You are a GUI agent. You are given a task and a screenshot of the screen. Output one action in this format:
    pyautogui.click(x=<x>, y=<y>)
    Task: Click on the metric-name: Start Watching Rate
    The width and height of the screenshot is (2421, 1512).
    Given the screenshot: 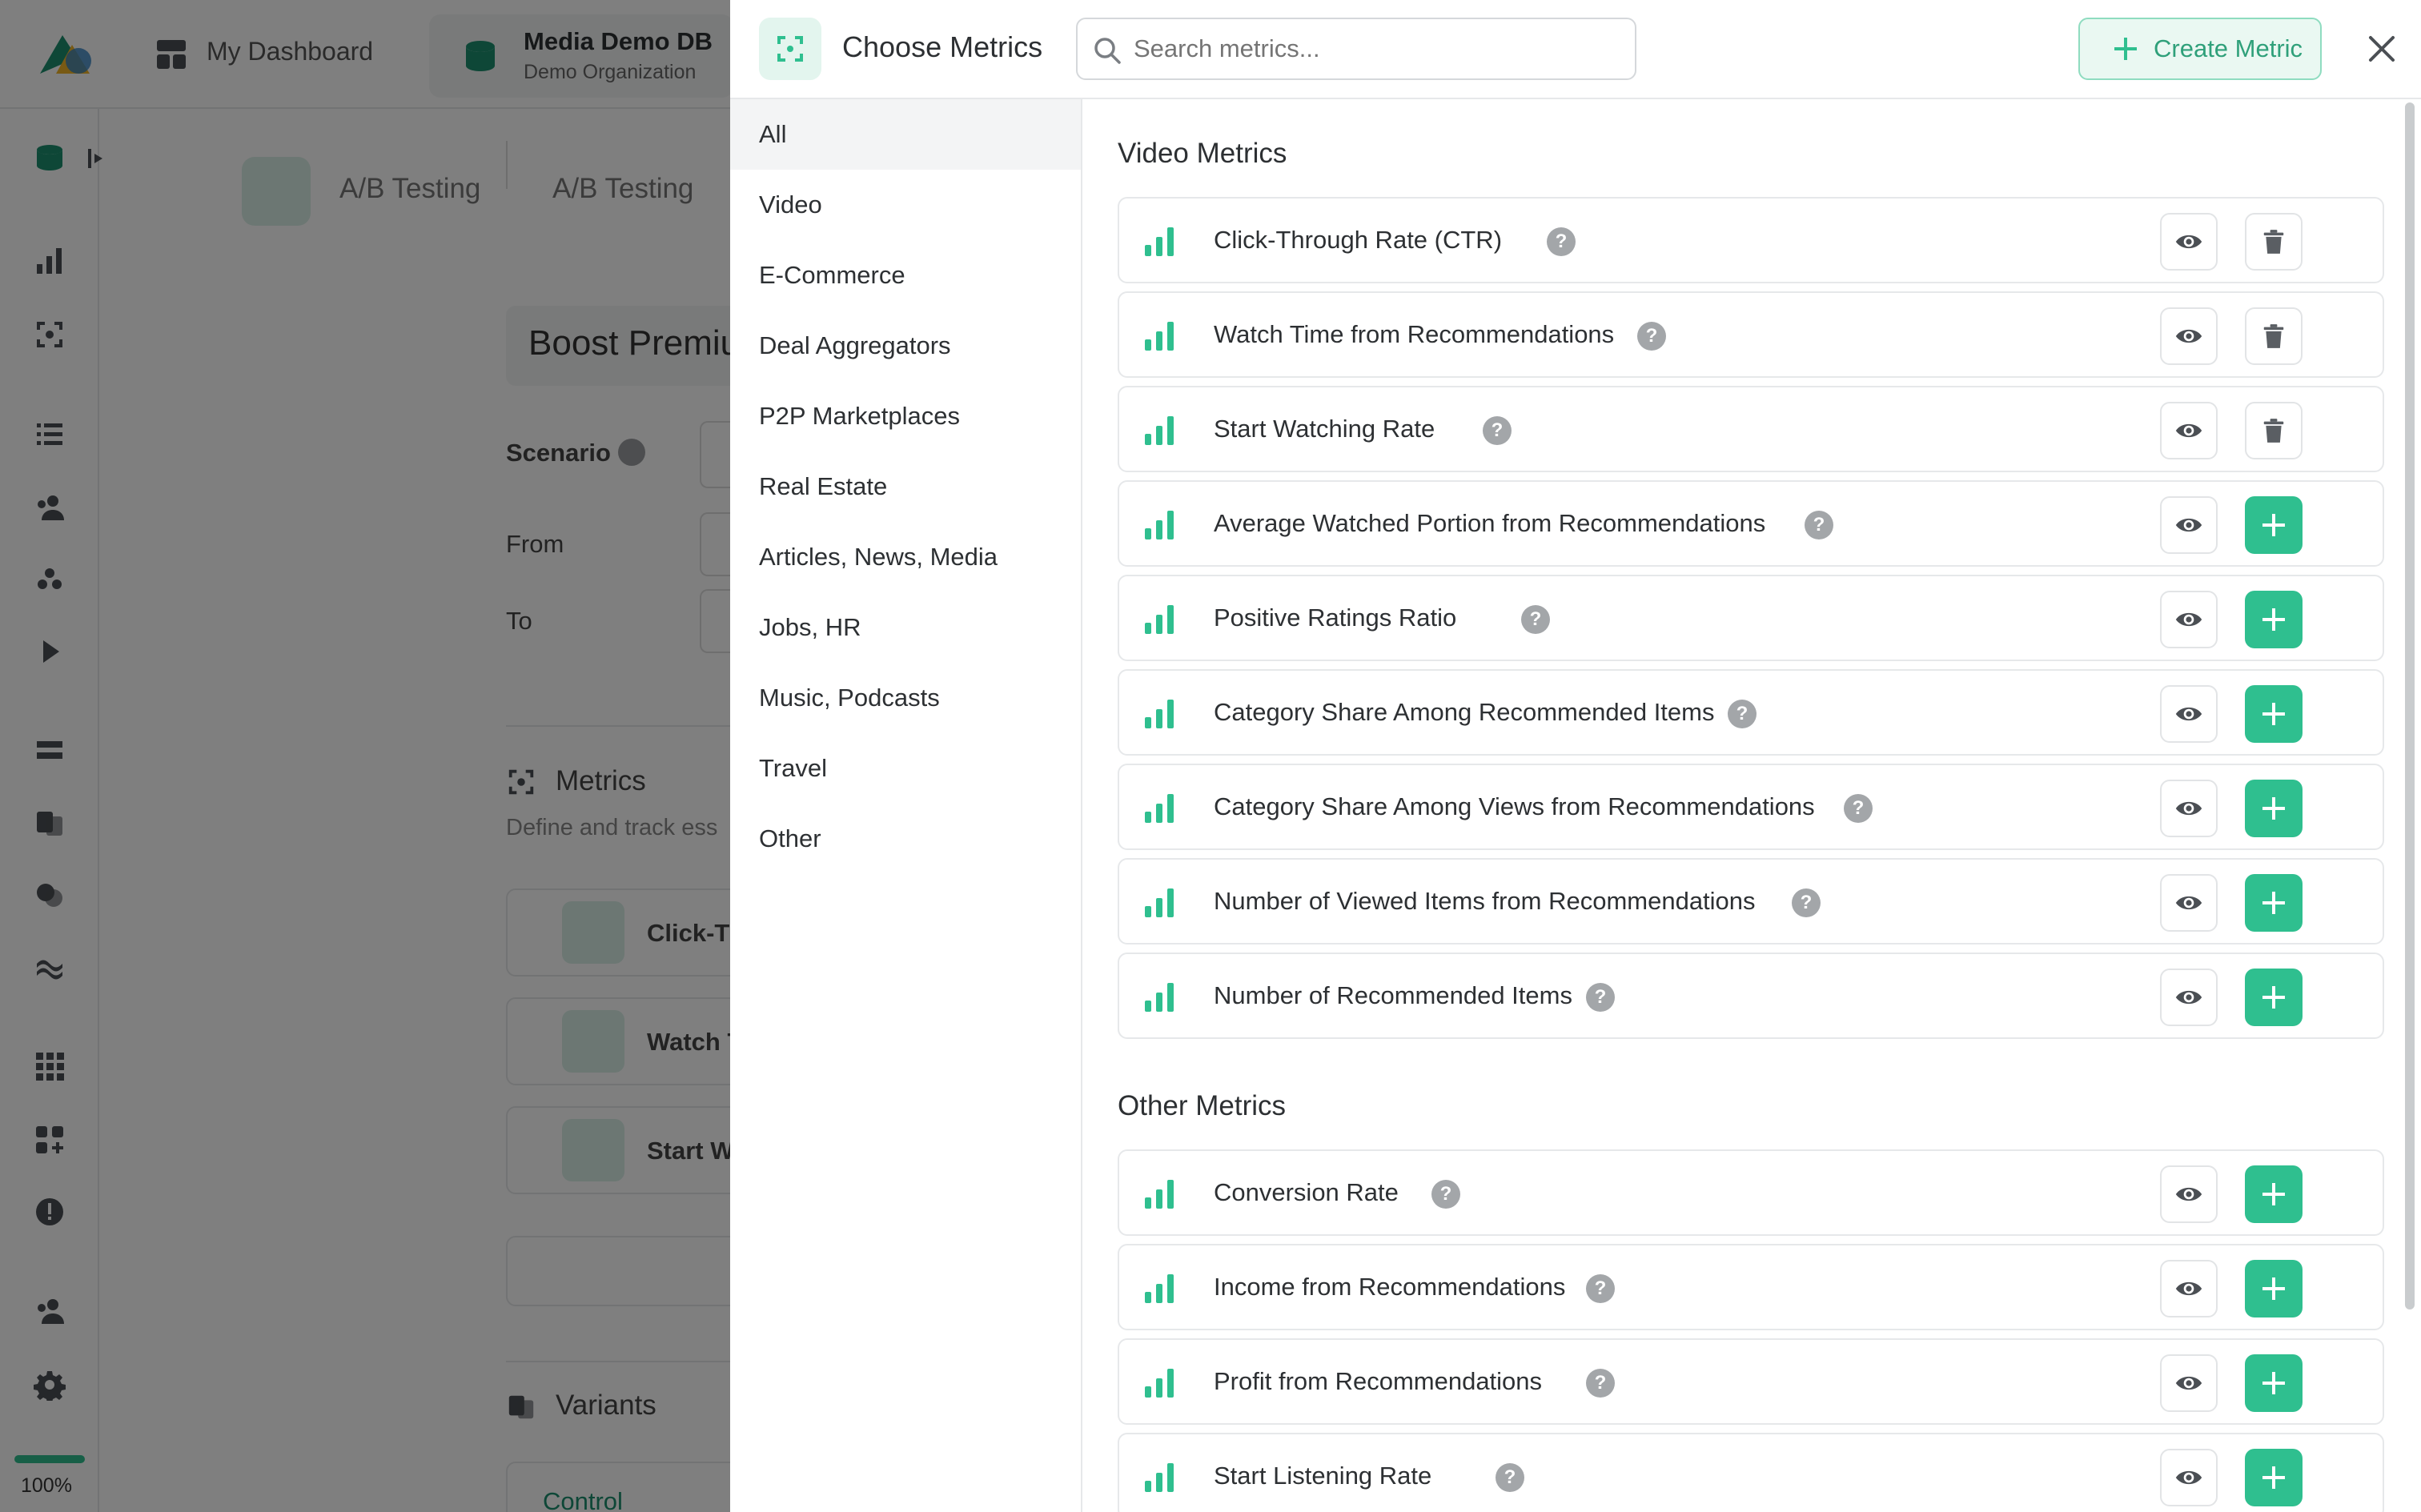 What is the action you would take?
    pyautogui.click(x=1324, y=429)
    